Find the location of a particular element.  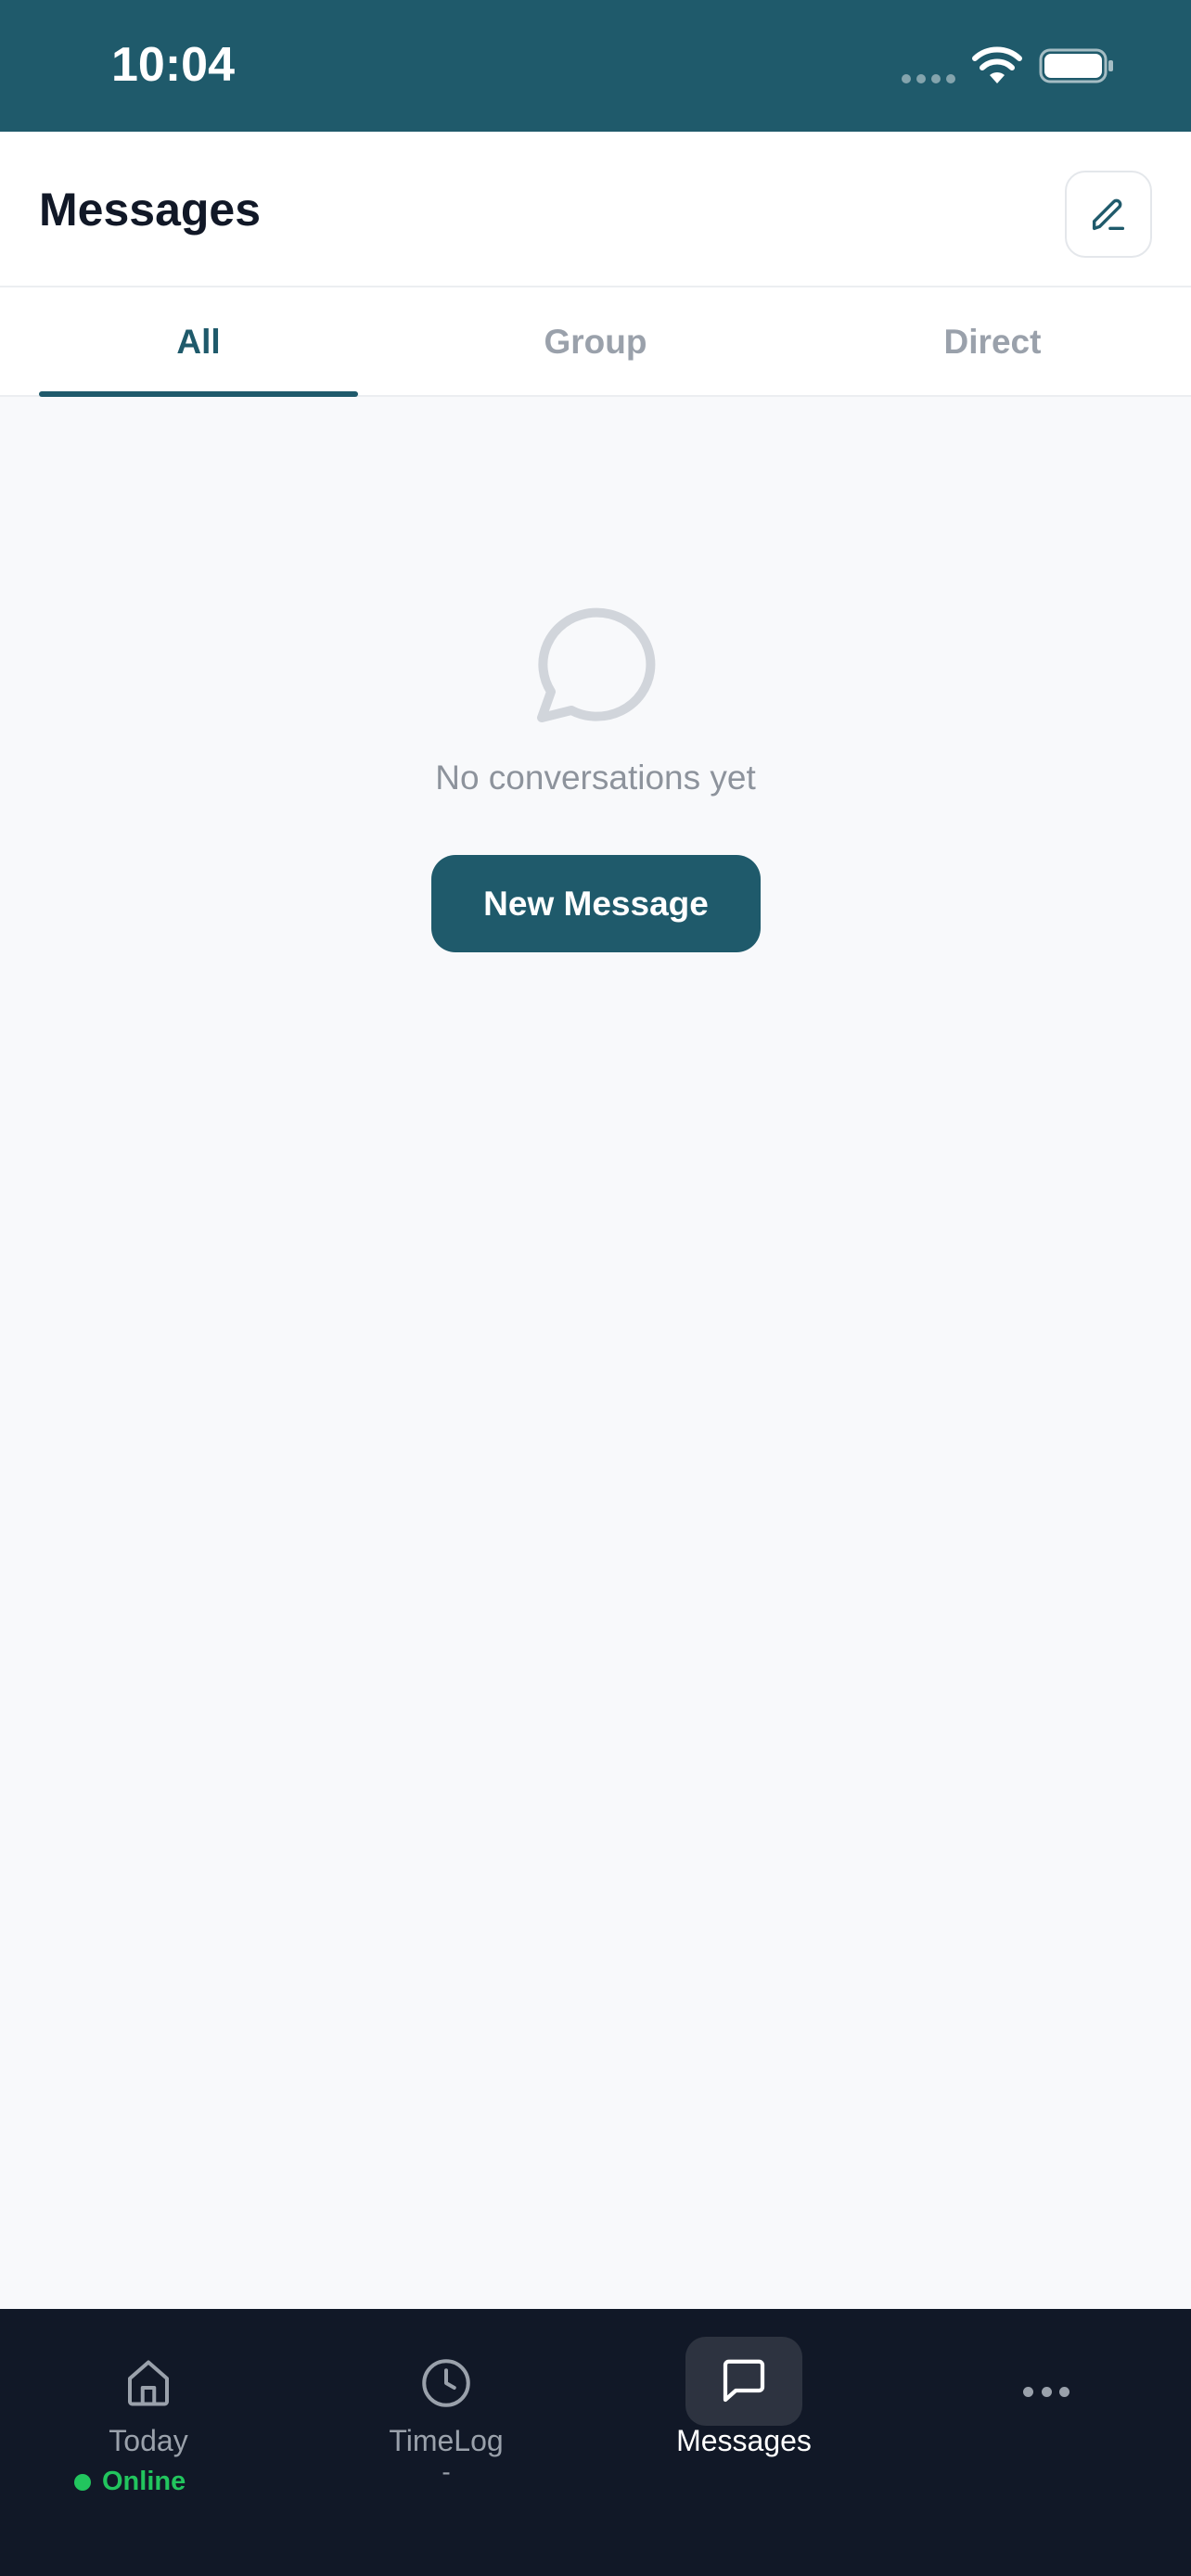

nav-label-timelog: TimeLog is located at coordinates (446, 2440).